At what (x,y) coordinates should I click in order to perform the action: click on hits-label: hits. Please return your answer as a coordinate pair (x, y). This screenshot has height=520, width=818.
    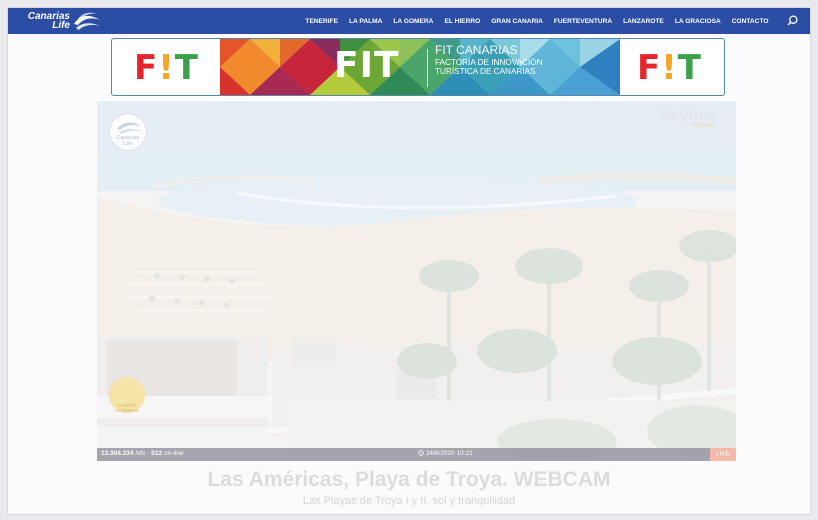
    Looking at the image, I should click on (140, 453).